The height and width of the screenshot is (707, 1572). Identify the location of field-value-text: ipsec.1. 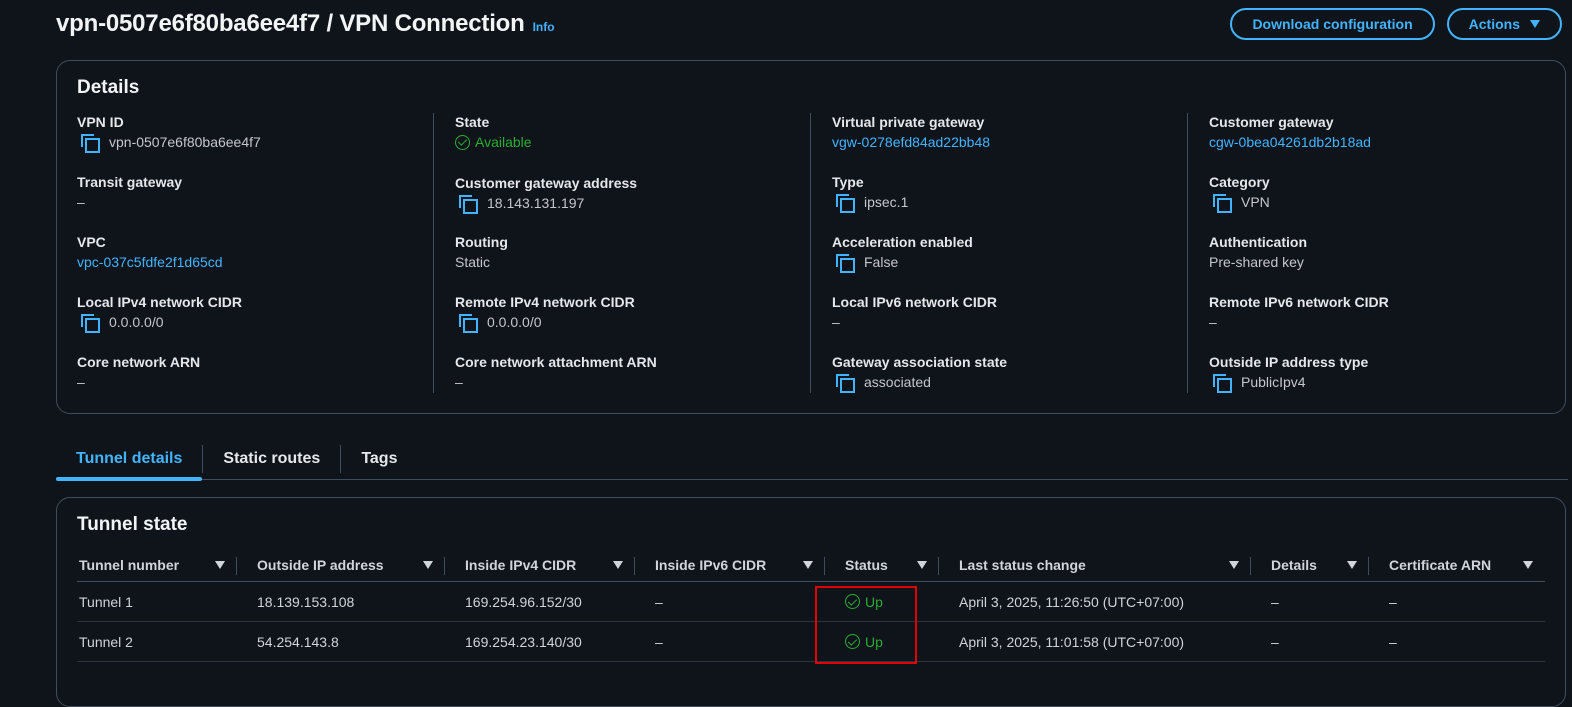
(886, 202).